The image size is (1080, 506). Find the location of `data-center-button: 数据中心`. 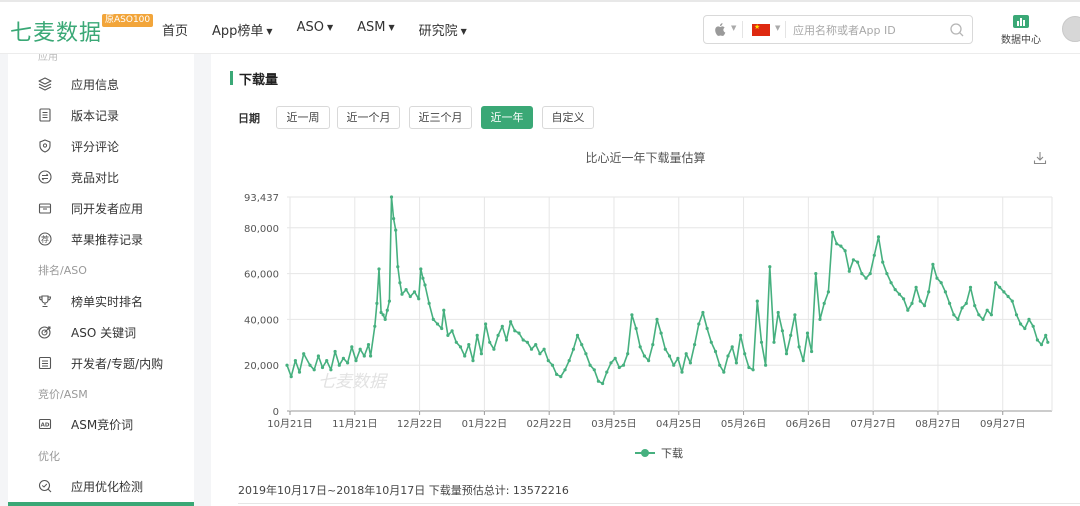

data-center-button: 数据中心 is located at coordinates (1021, 30).